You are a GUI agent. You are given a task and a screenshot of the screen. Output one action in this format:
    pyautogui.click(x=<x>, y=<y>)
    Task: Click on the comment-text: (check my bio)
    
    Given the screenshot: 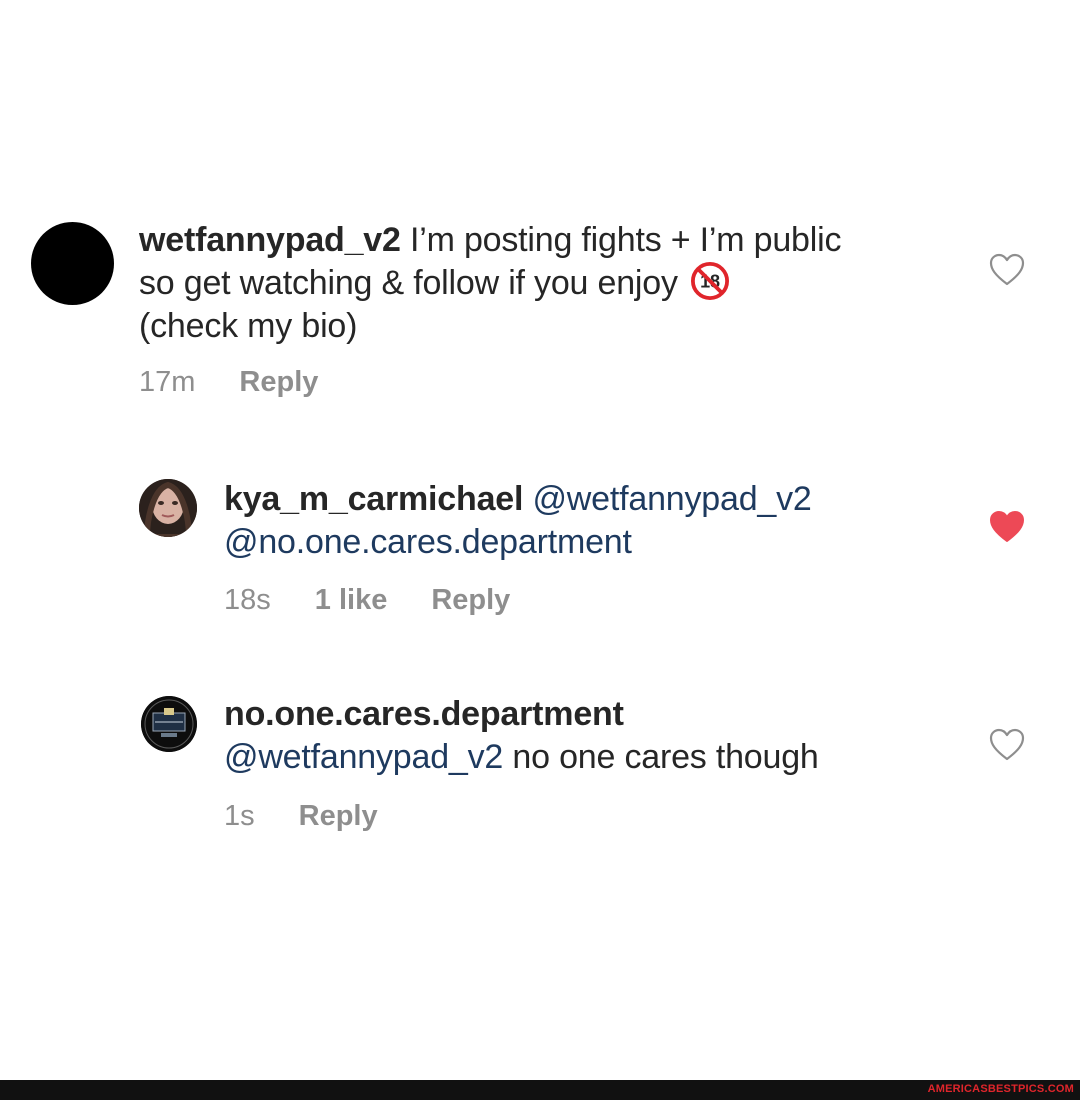 What is the action you would take?
    pyautogui.click(x=248, y=326)
    